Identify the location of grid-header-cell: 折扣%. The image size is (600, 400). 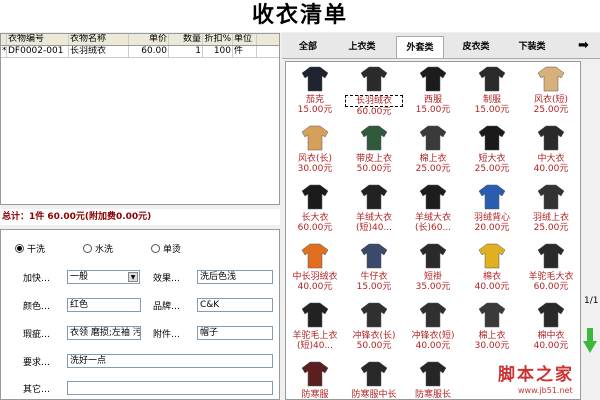
(218, 39).